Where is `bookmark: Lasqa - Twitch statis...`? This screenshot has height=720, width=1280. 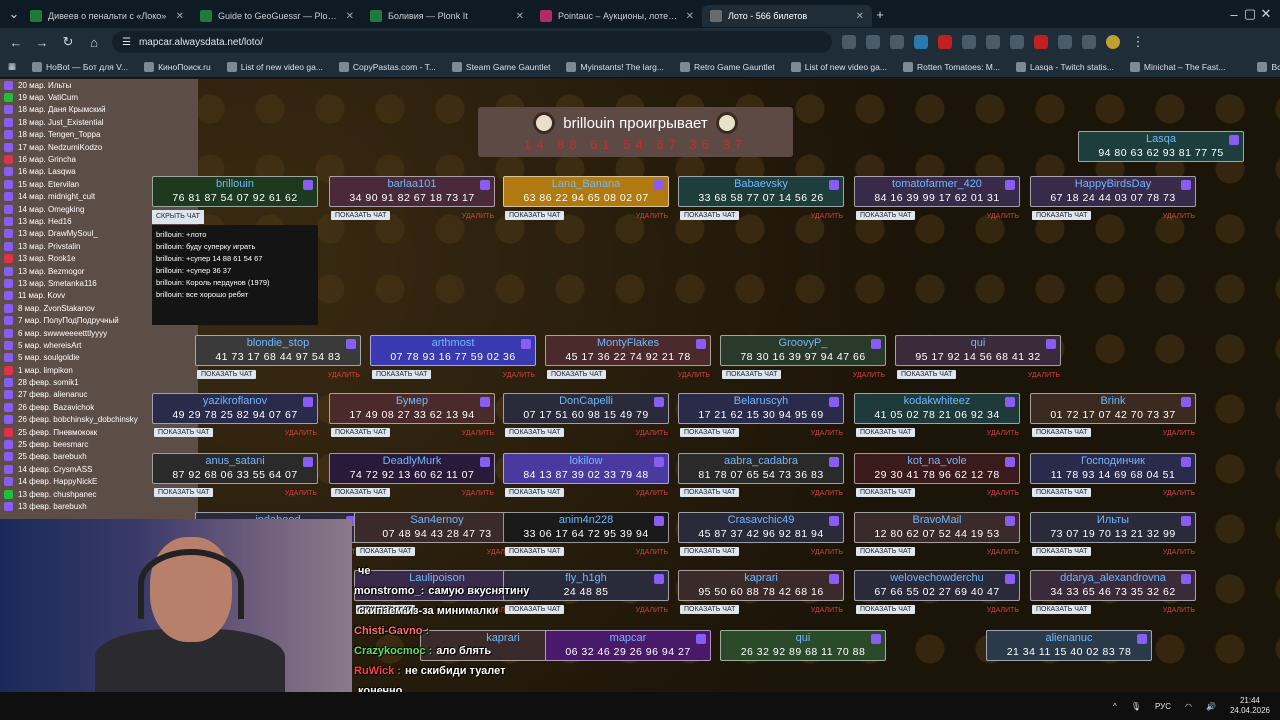
bookmark: Lasqa - Twitch statis... is located at coordinates (1064, 66).